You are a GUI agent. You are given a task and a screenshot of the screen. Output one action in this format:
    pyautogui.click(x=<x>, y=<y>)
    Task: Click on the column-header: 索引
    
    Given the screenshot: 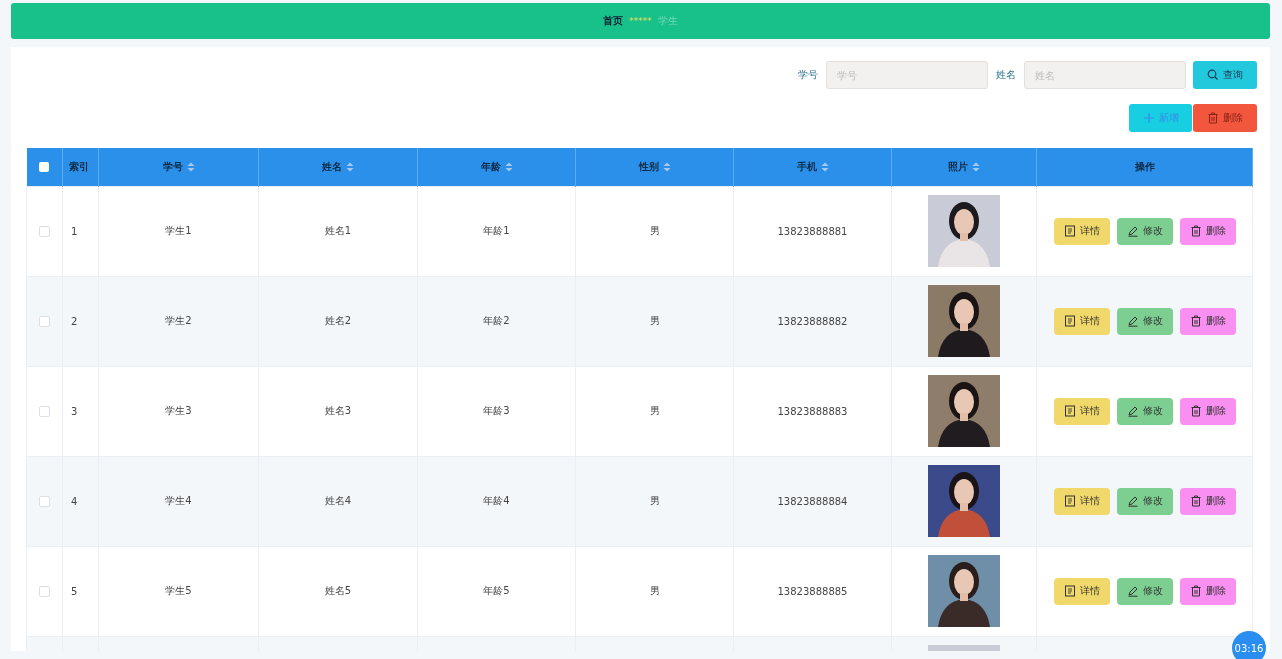 What is the action you would take?
    pyautogui.click(x=79, y=166)
    